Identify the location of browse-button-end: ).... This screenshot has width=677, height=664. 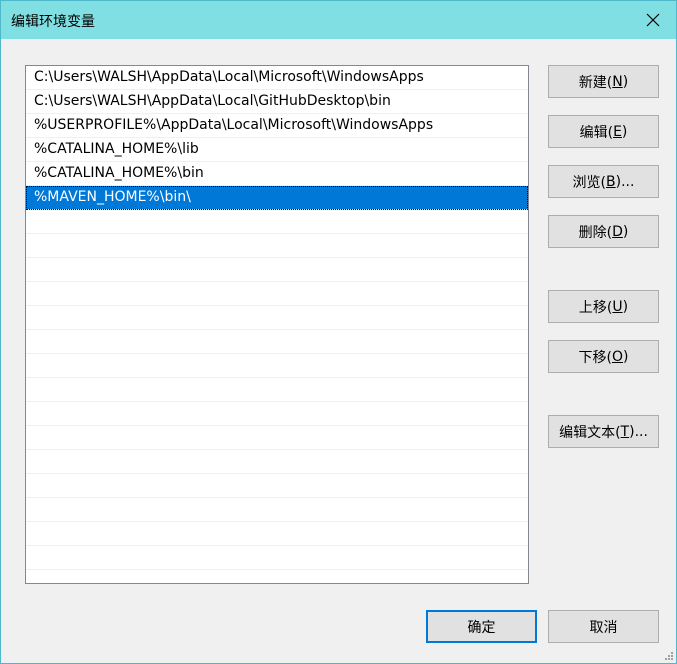
(625, 181).